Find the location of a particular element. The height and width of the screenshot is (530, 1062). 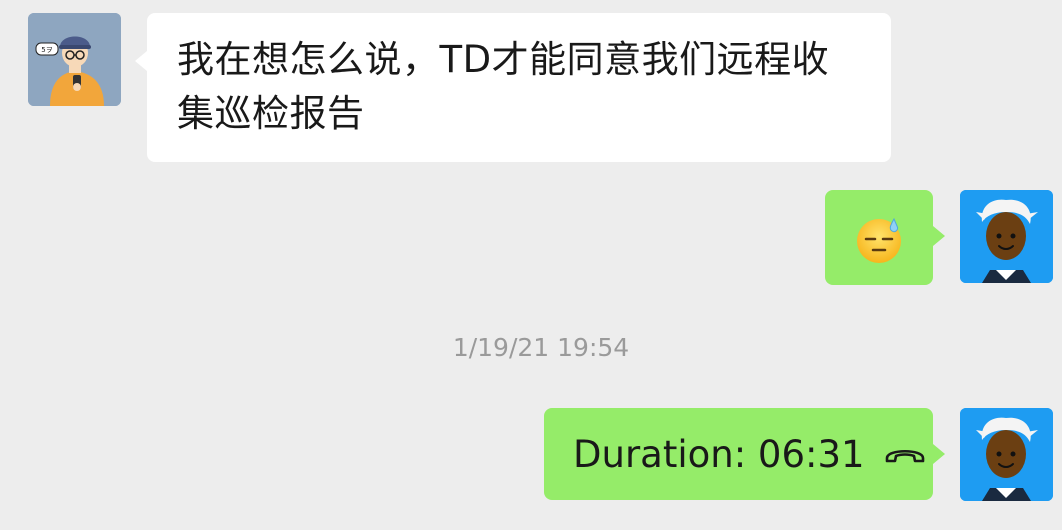

incoming-message-text: 我在想怎么说，TD才能同意我们远程收集巡检报告 is located at coordinates (503, 86).